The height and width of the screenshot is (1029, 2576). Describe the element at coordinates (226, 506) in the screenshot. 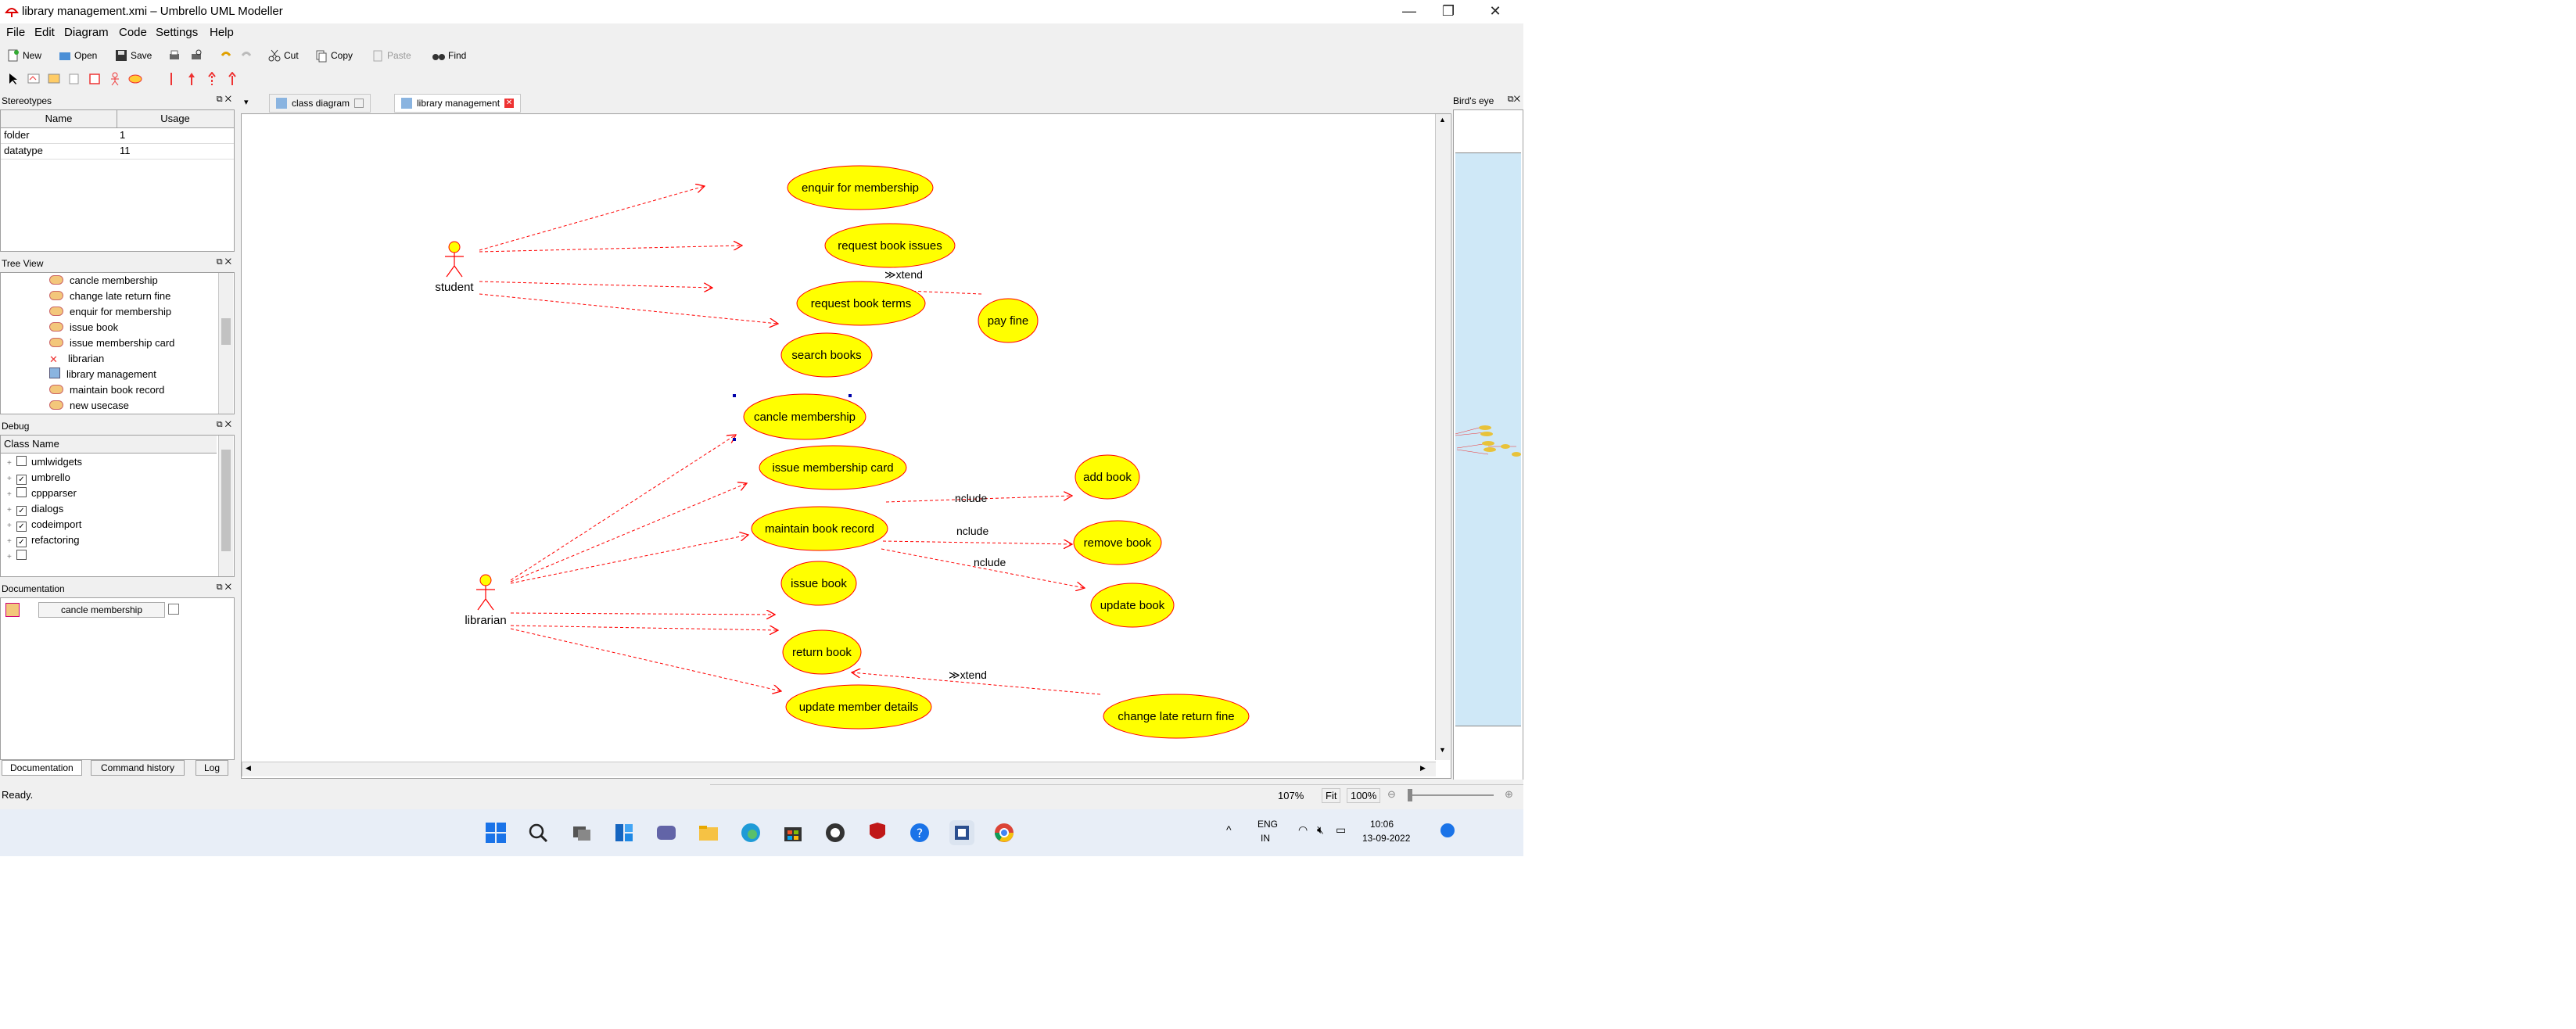

I see `debug-scrollbar` at that location.